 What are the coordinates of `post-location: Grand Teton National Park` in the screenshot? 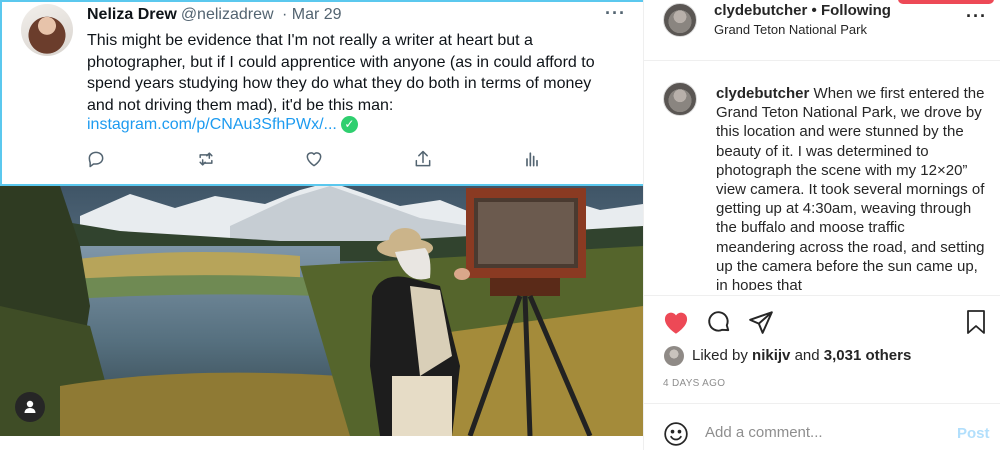 It's located at (790, 29).